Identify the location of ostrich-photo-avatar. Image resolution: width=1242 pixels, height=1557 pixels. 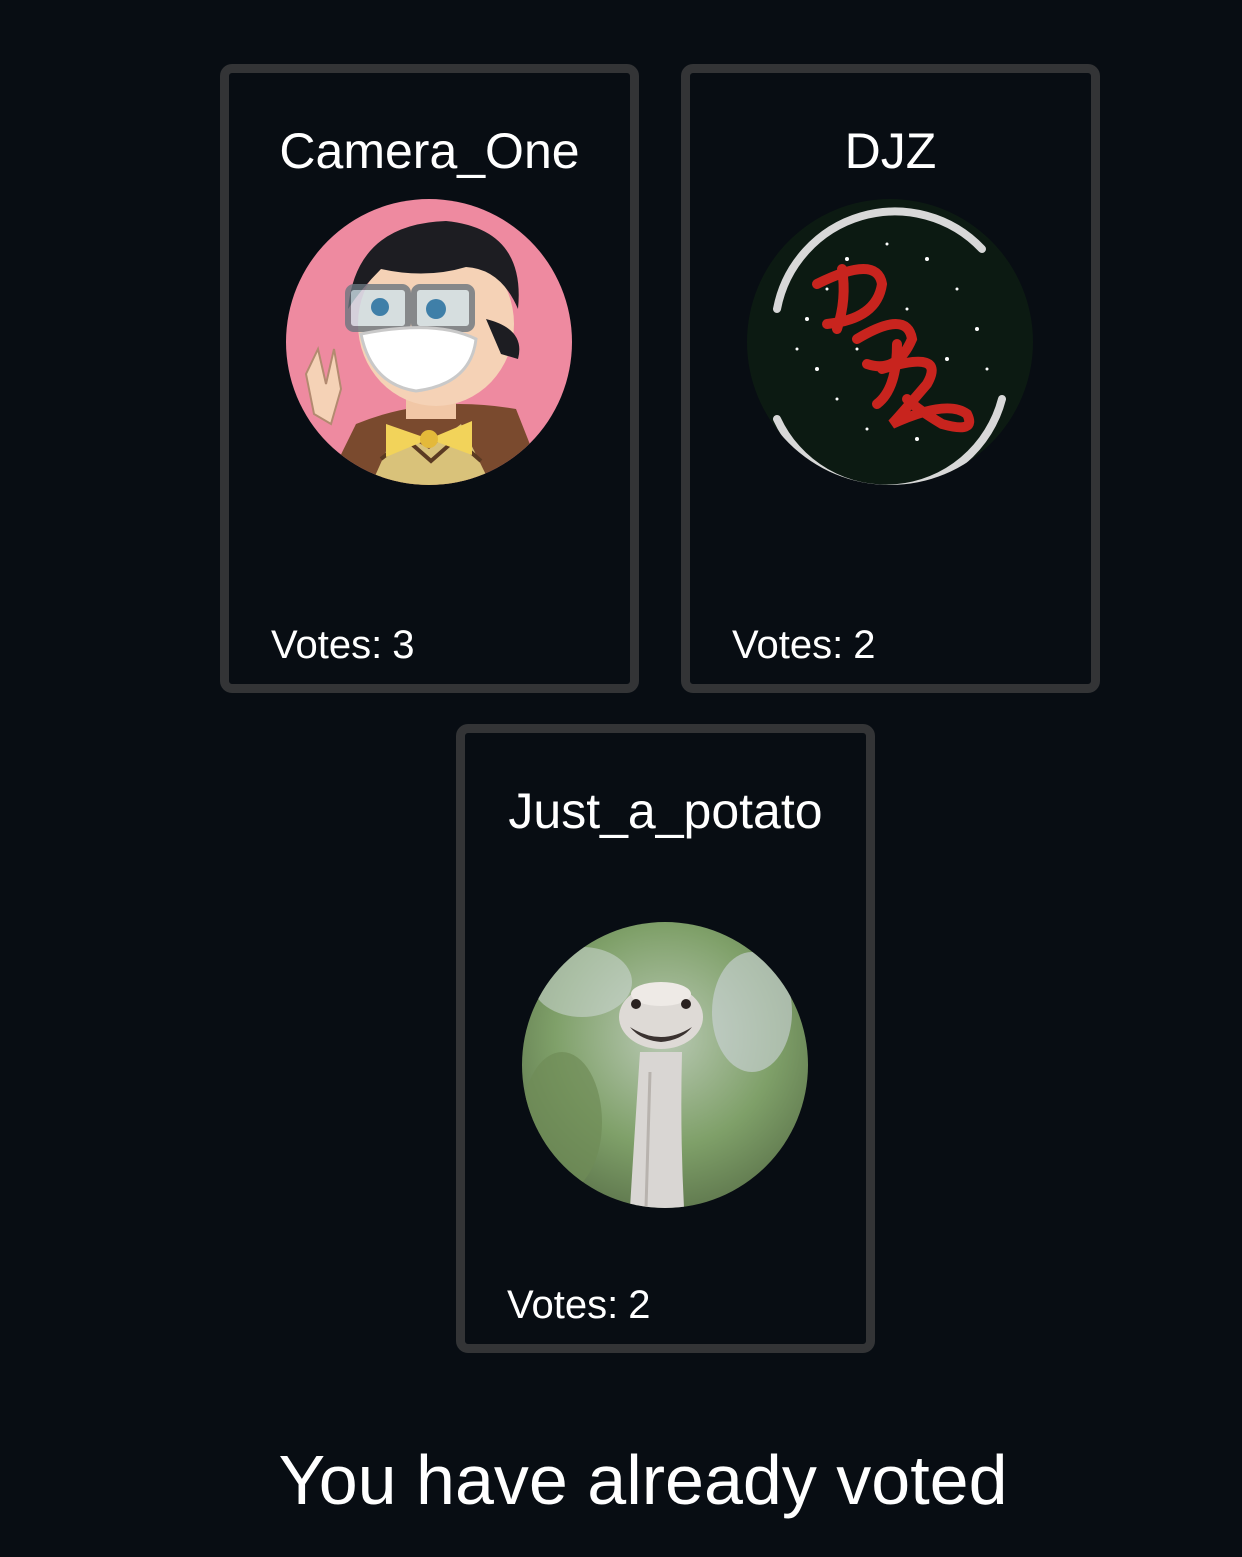
(665, 1065).